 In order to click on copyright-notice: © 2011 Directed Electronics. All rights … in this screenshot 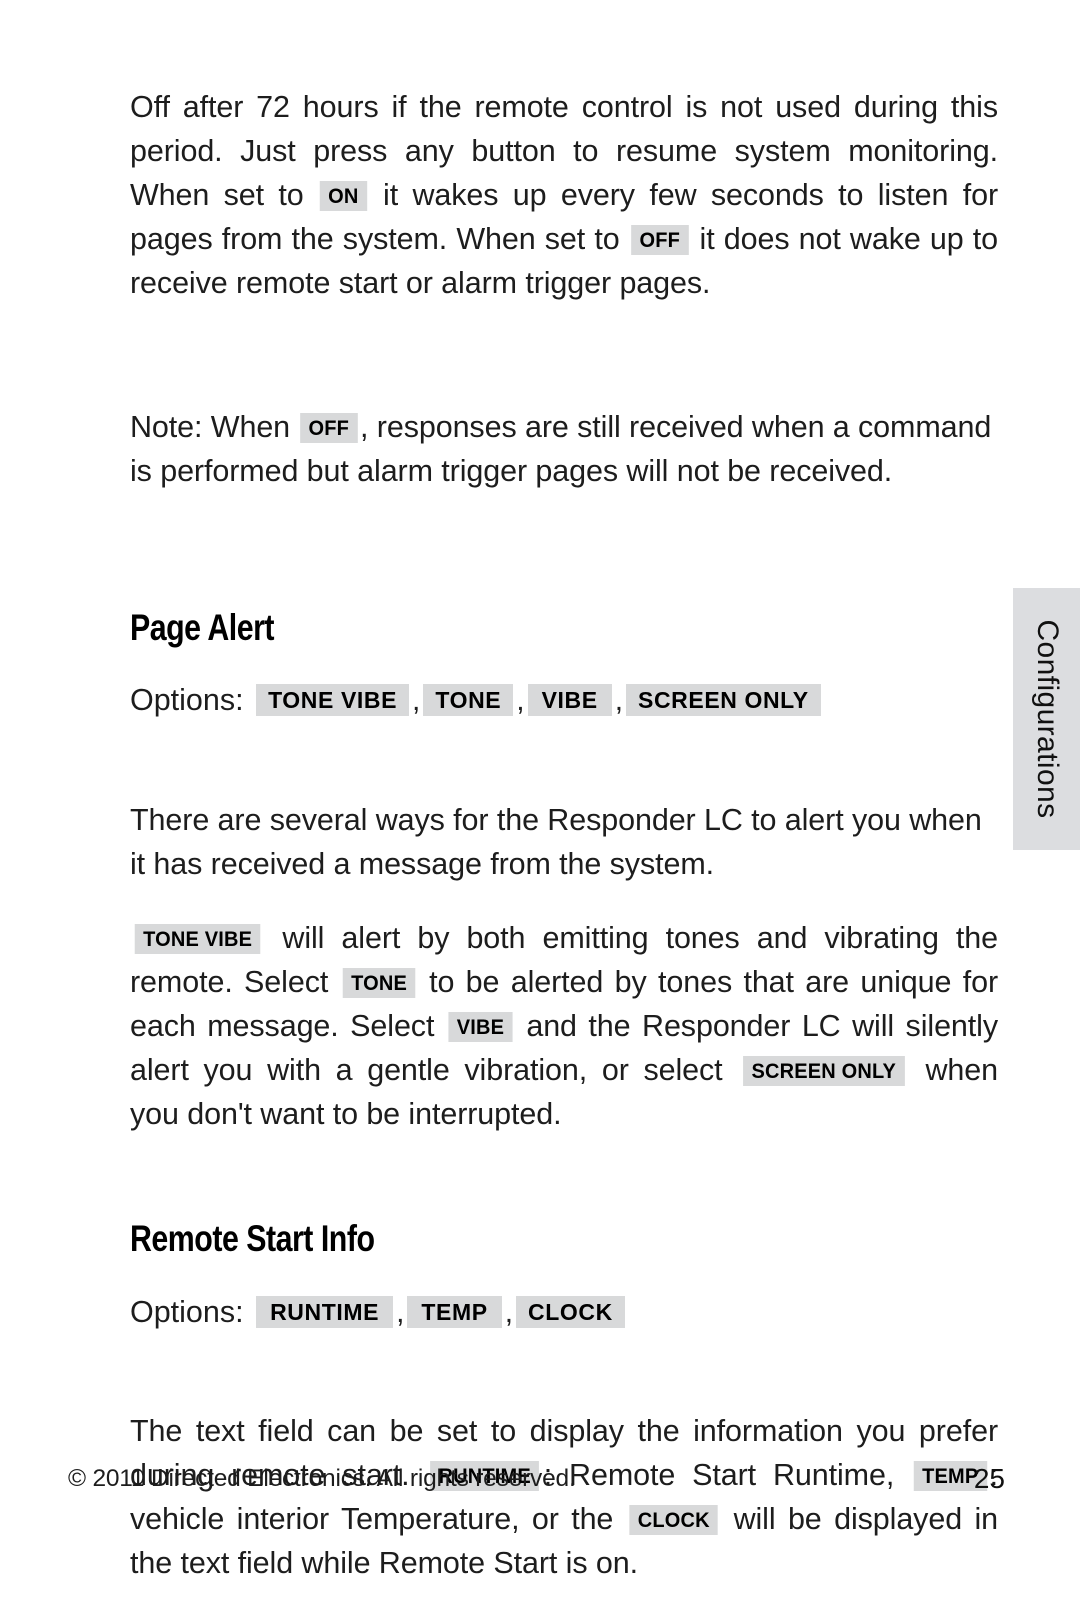, I will do `click(322, 1478)`.